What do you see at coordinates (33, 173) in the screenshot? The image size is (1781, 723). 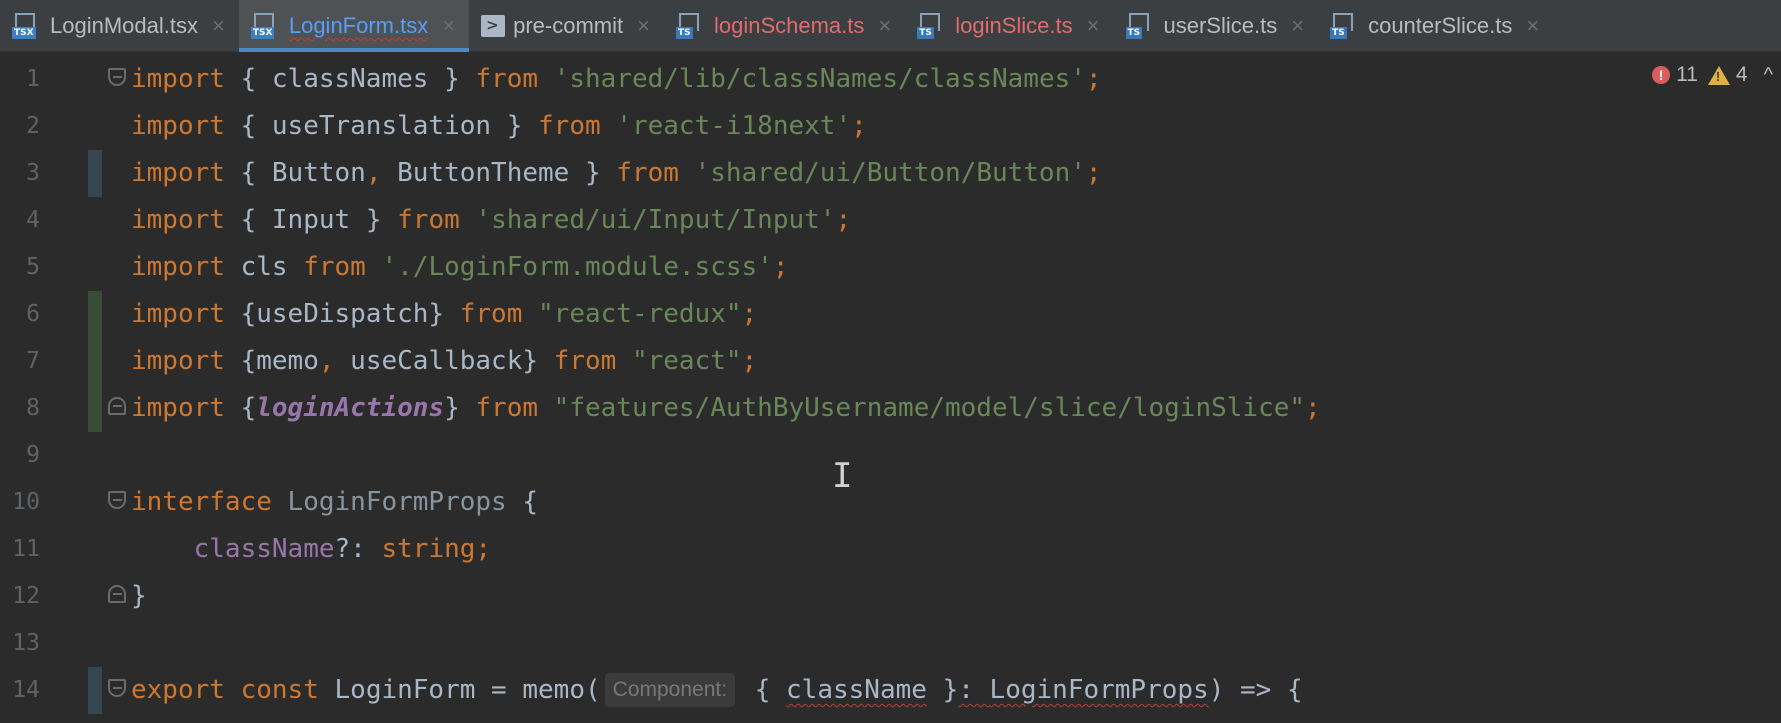 I see `line-number: 3` at bounding box center [33, 173].